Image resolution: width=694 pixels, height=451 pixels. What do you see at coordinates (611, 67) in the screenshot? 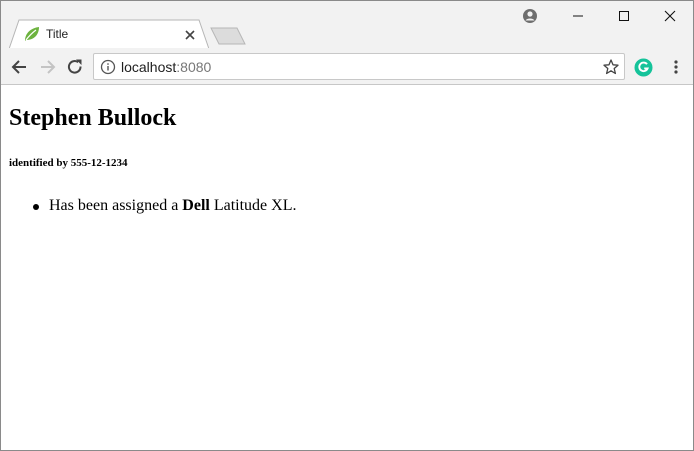
I see `star-outline-icon` at bounding box center [611, 67].